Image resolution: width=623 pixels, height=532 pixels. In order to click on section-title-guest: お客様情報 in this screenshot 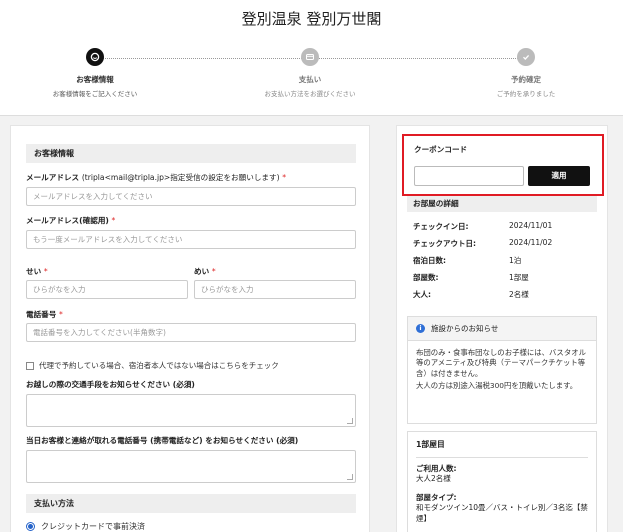, I will do `click(191, 153)`.